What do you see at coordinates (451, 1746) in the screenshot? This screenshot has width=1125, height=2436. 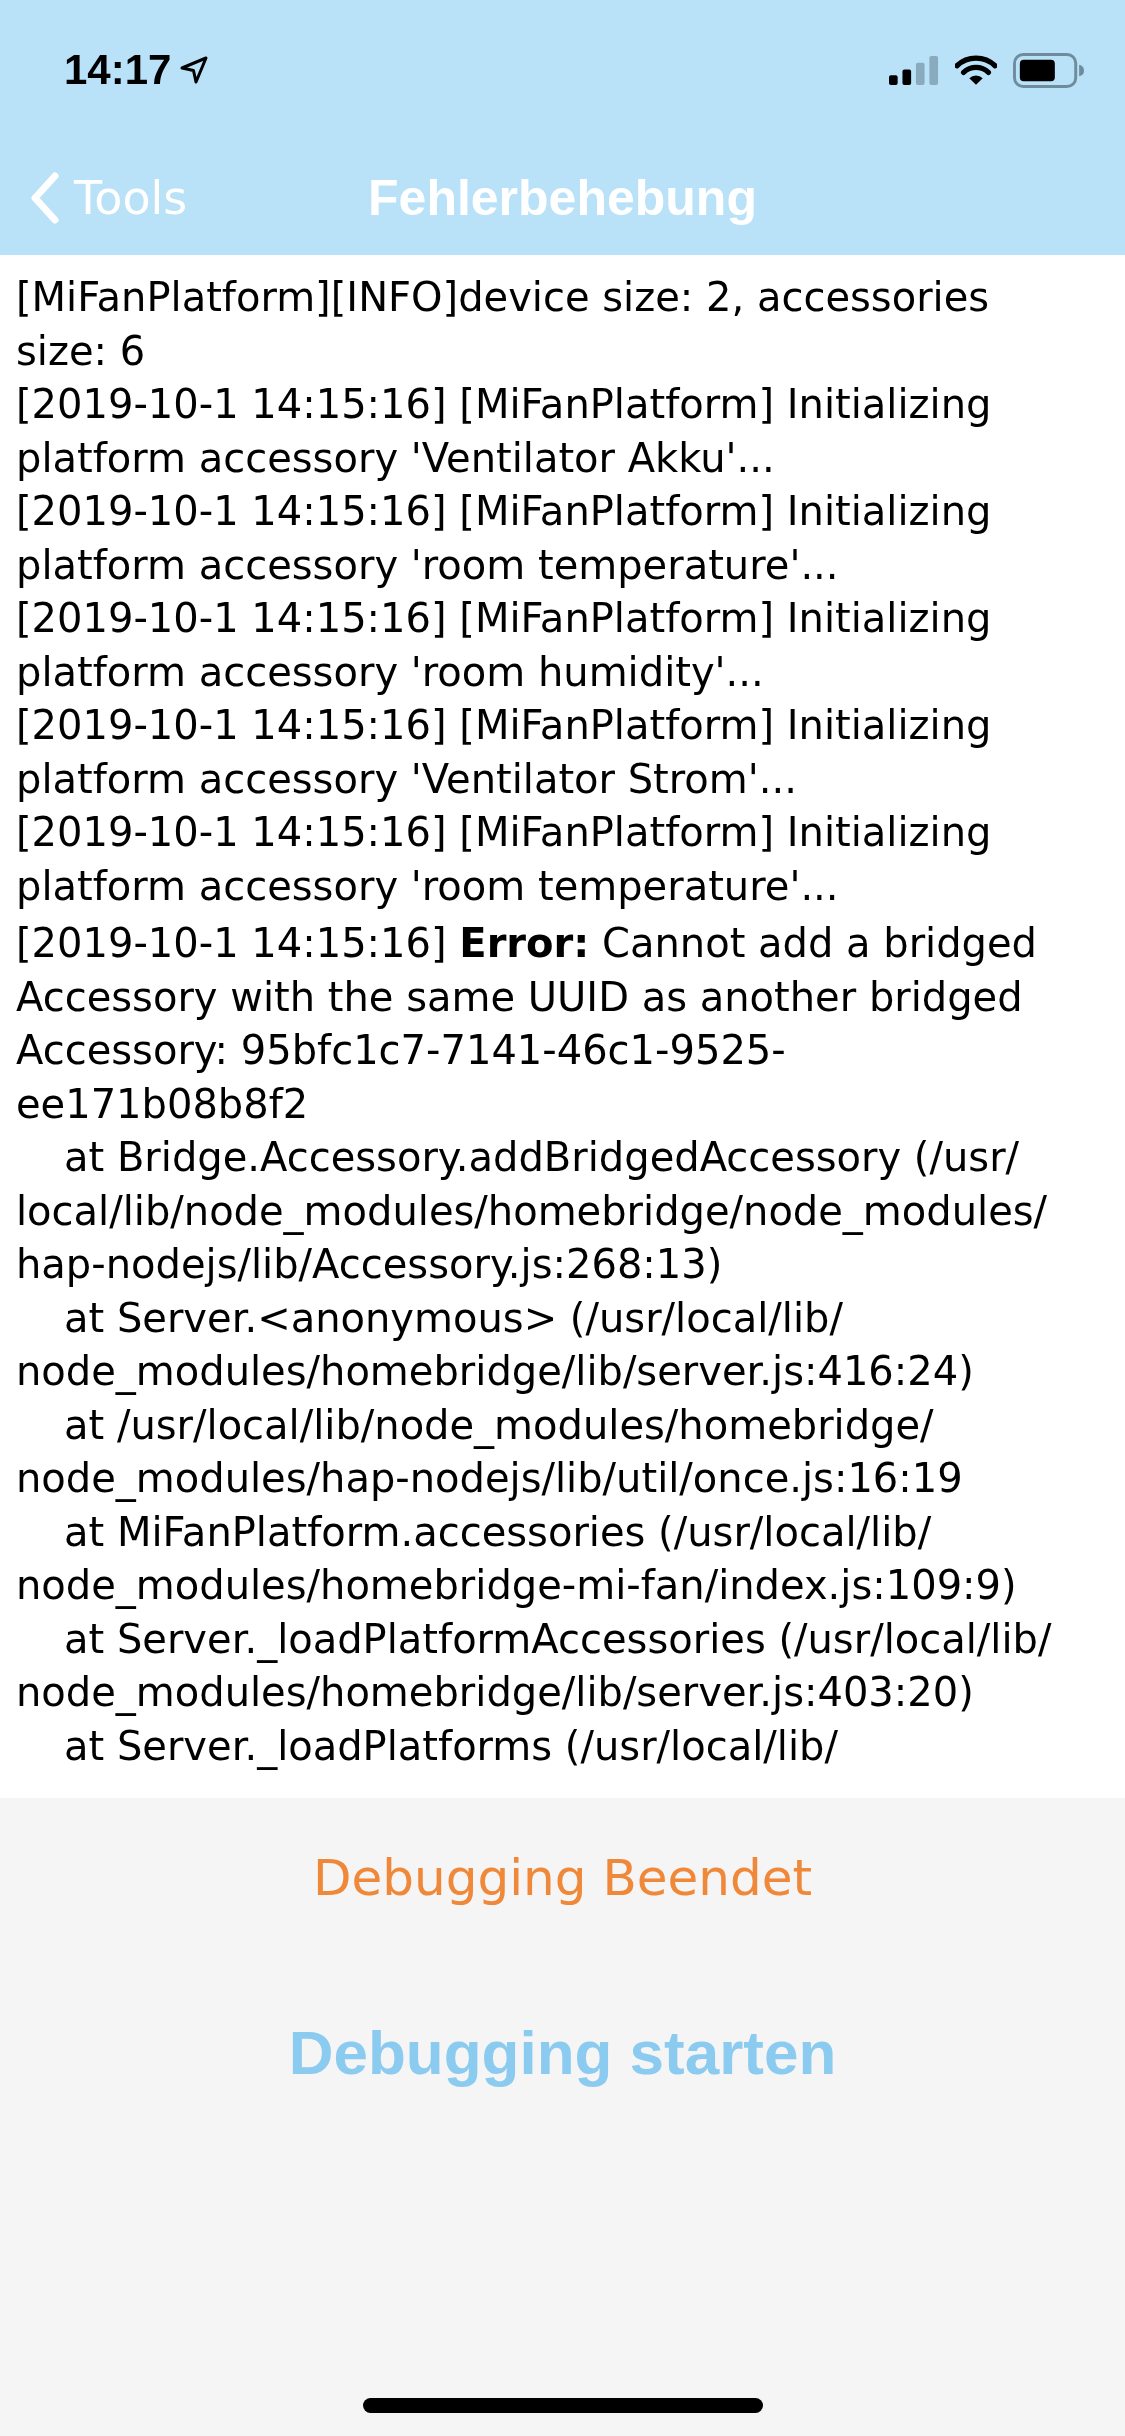 I see `stack-trace-line: at Server._loadPlatforms (/usr/local/lib/` at bounding box center [451, 1746].